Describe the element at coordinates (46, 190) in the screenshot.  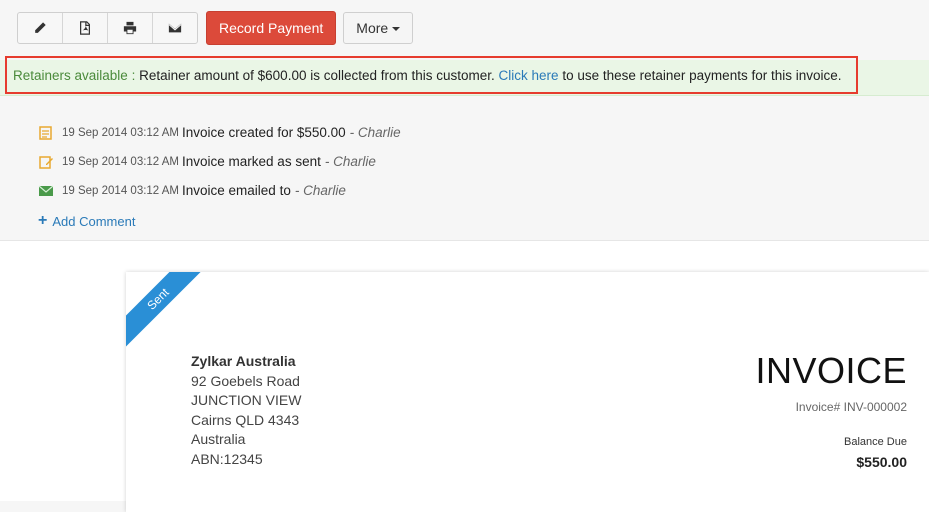
I see `envelope-icon` at that location.